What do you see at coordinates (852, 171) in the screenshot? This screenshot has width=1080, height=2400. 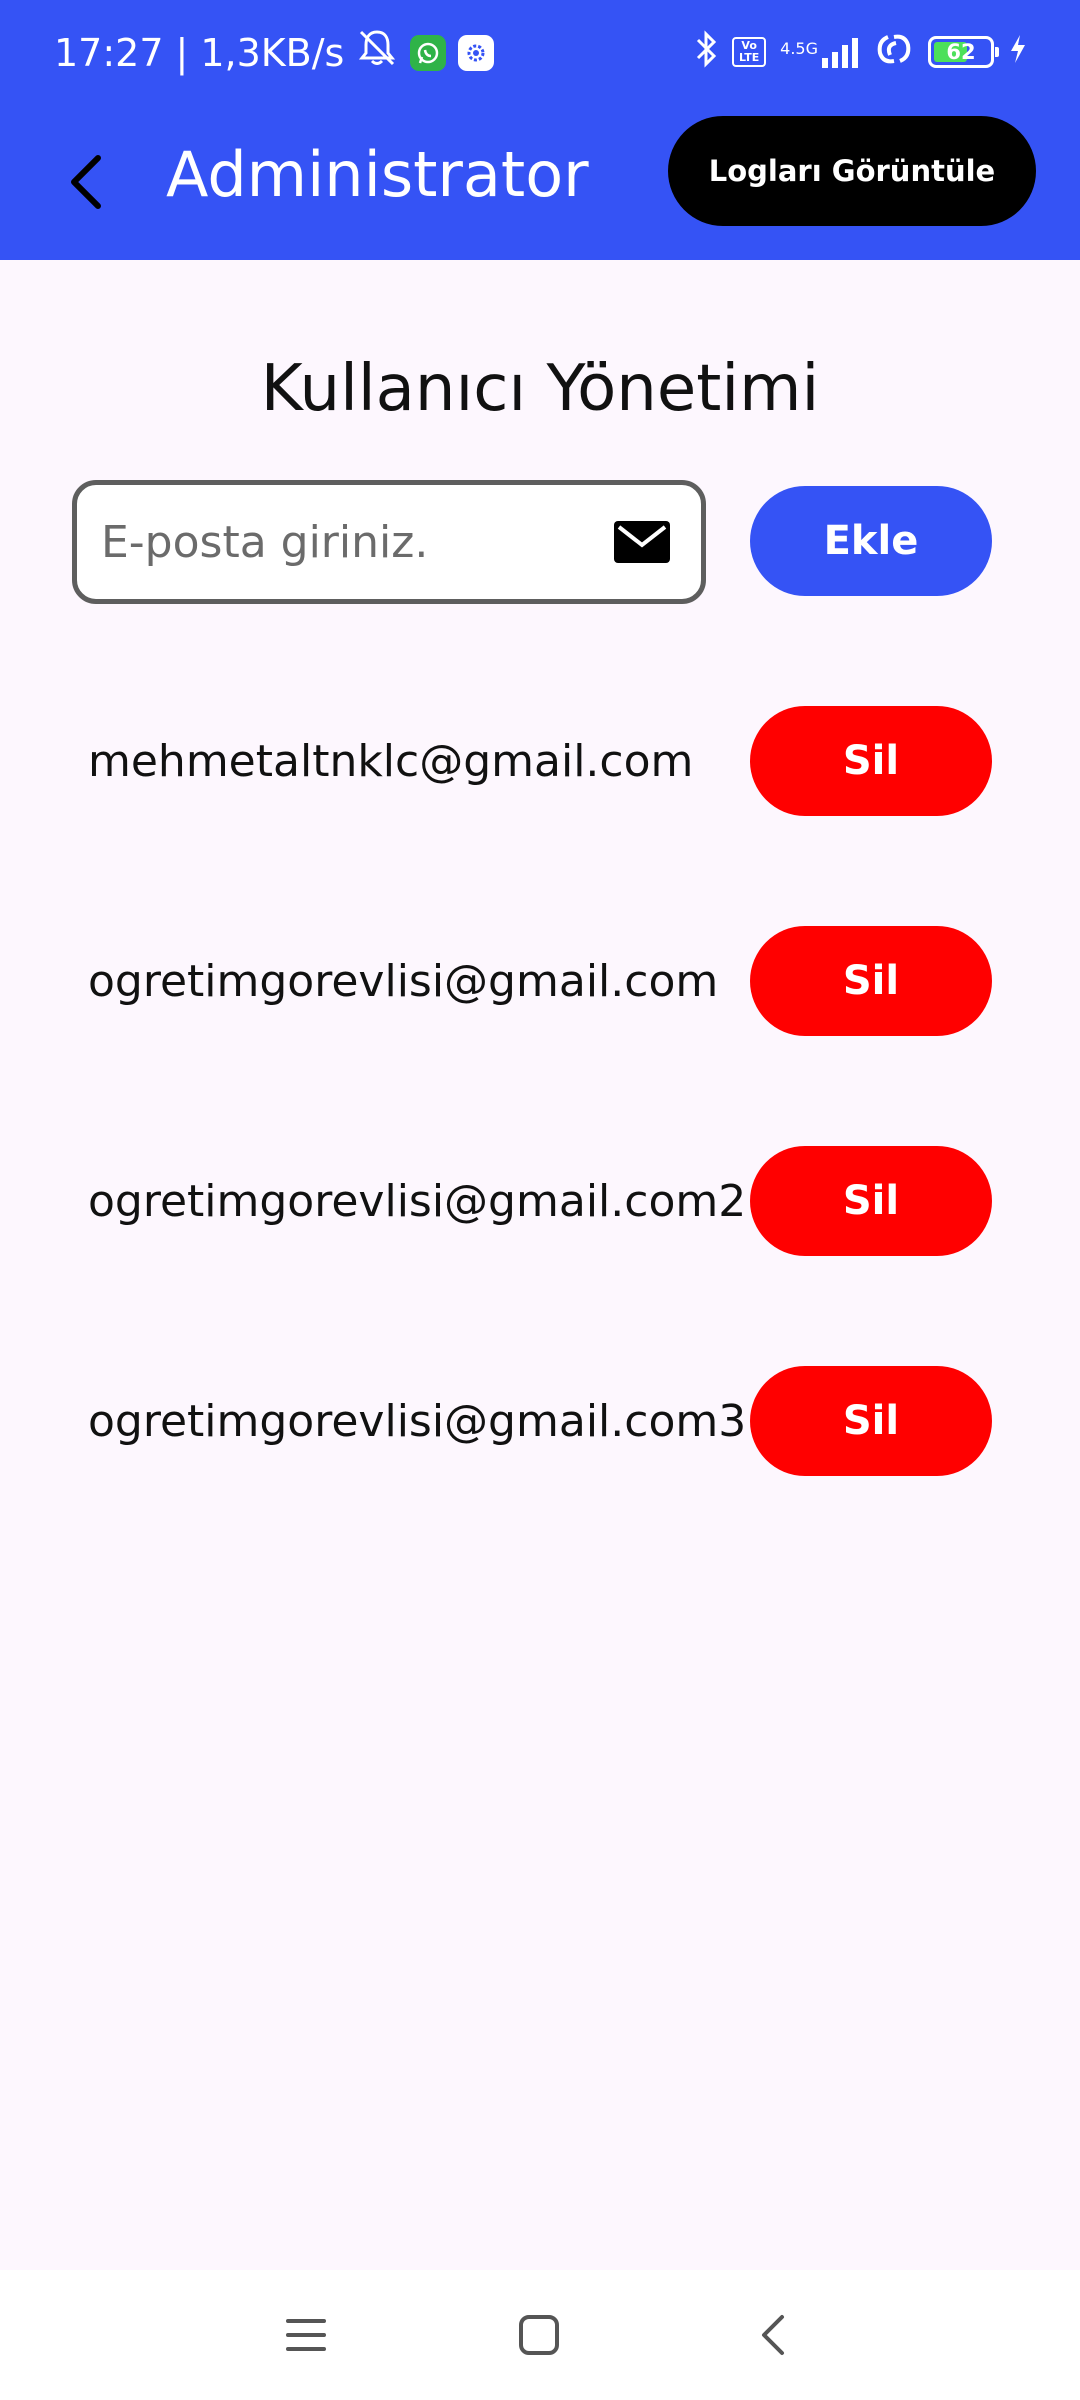 I see `view-logs-button: Logları Görüntüle` at bounding box center [852, 171].